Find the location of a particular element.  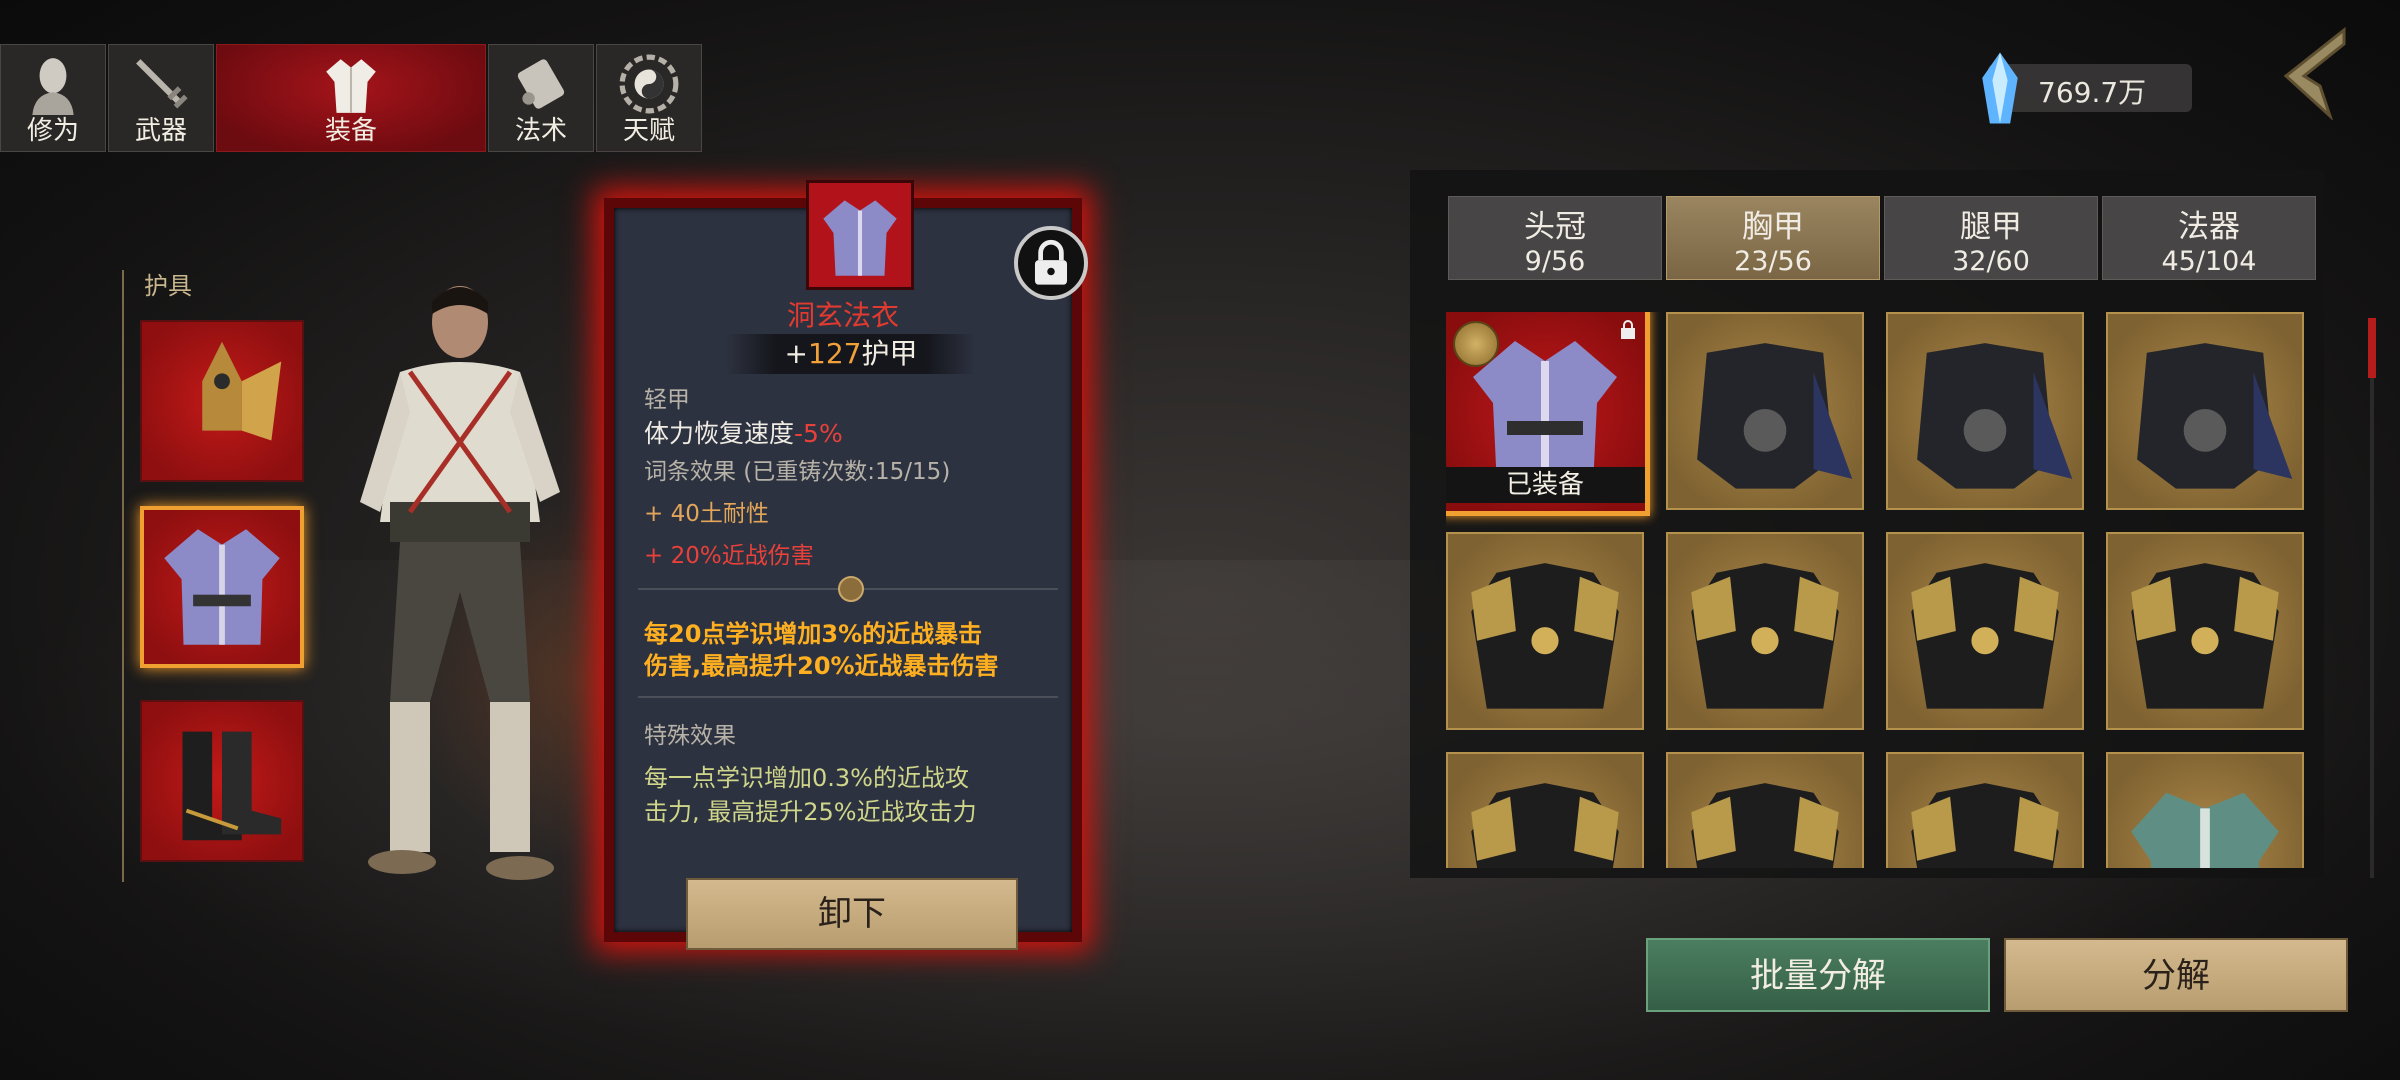

equipped-label: 已装备 is located at coordinates (1545, 485).